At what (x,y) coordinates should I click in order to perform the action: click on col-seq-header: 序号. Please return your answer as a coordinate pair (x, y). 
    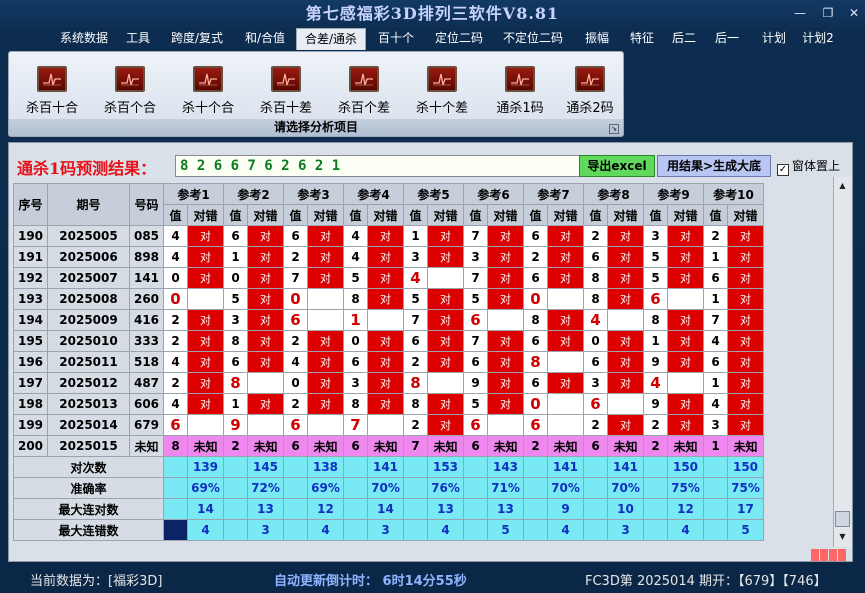
    Looking at the image, I should click on (30, 204).